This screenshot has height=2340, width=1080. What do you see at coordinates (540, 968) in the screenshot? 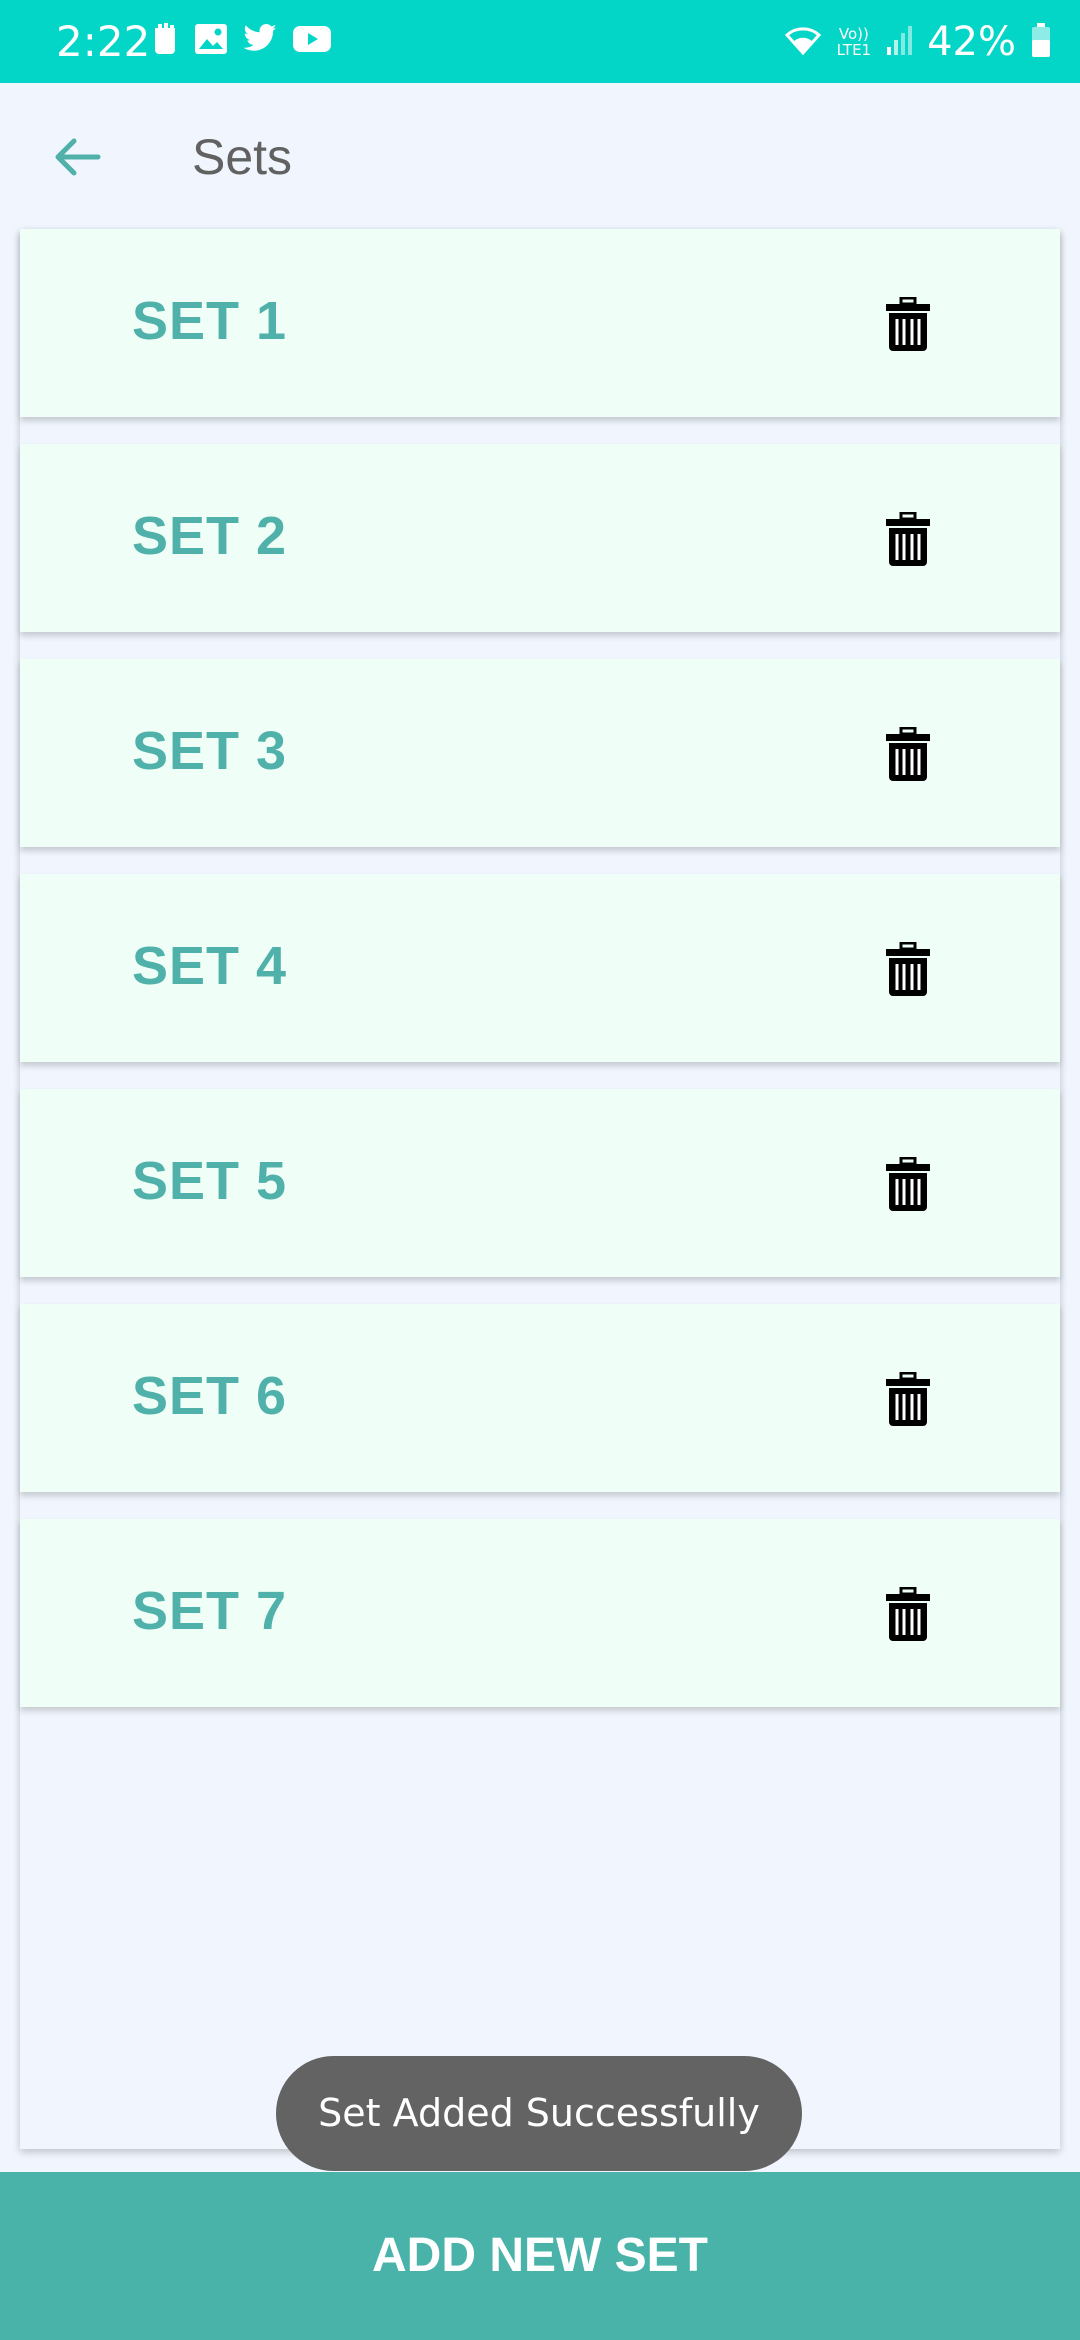
I see `set-card-4: SET 4` at bounding box center [540, 968].